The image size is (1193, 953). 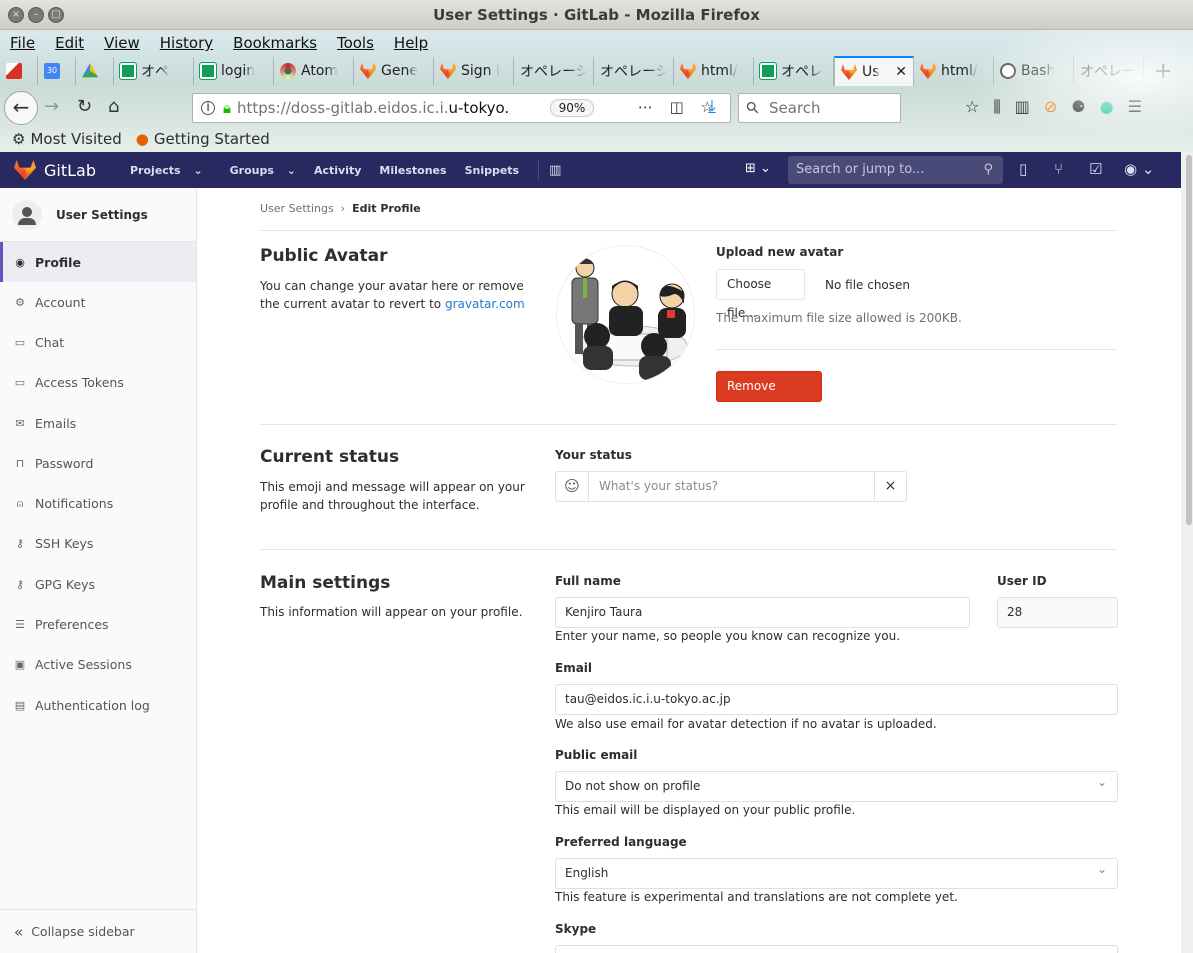 I want to click on user-id-label: User ID, so click(x=1022, y=581).